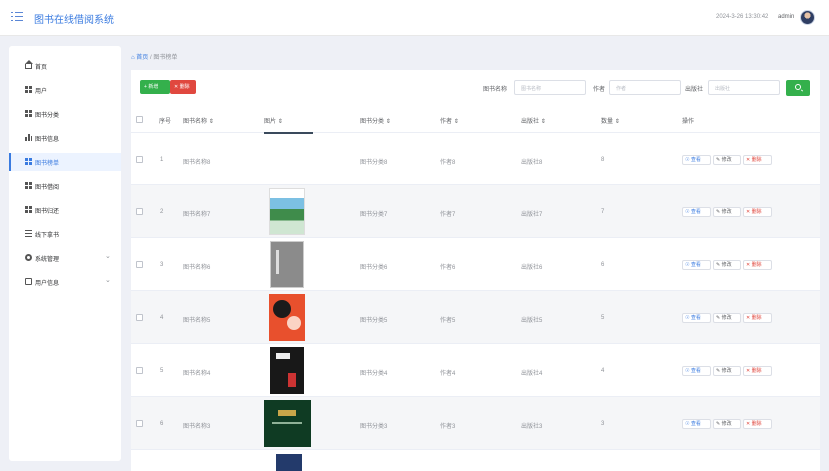 This screenshot has height=471, width=829. What do you see at coordinates (65, 162) in the screenshot?
I see `sidebar-item-book-ranking: 图书榜单` at bounding box center [65, 162].